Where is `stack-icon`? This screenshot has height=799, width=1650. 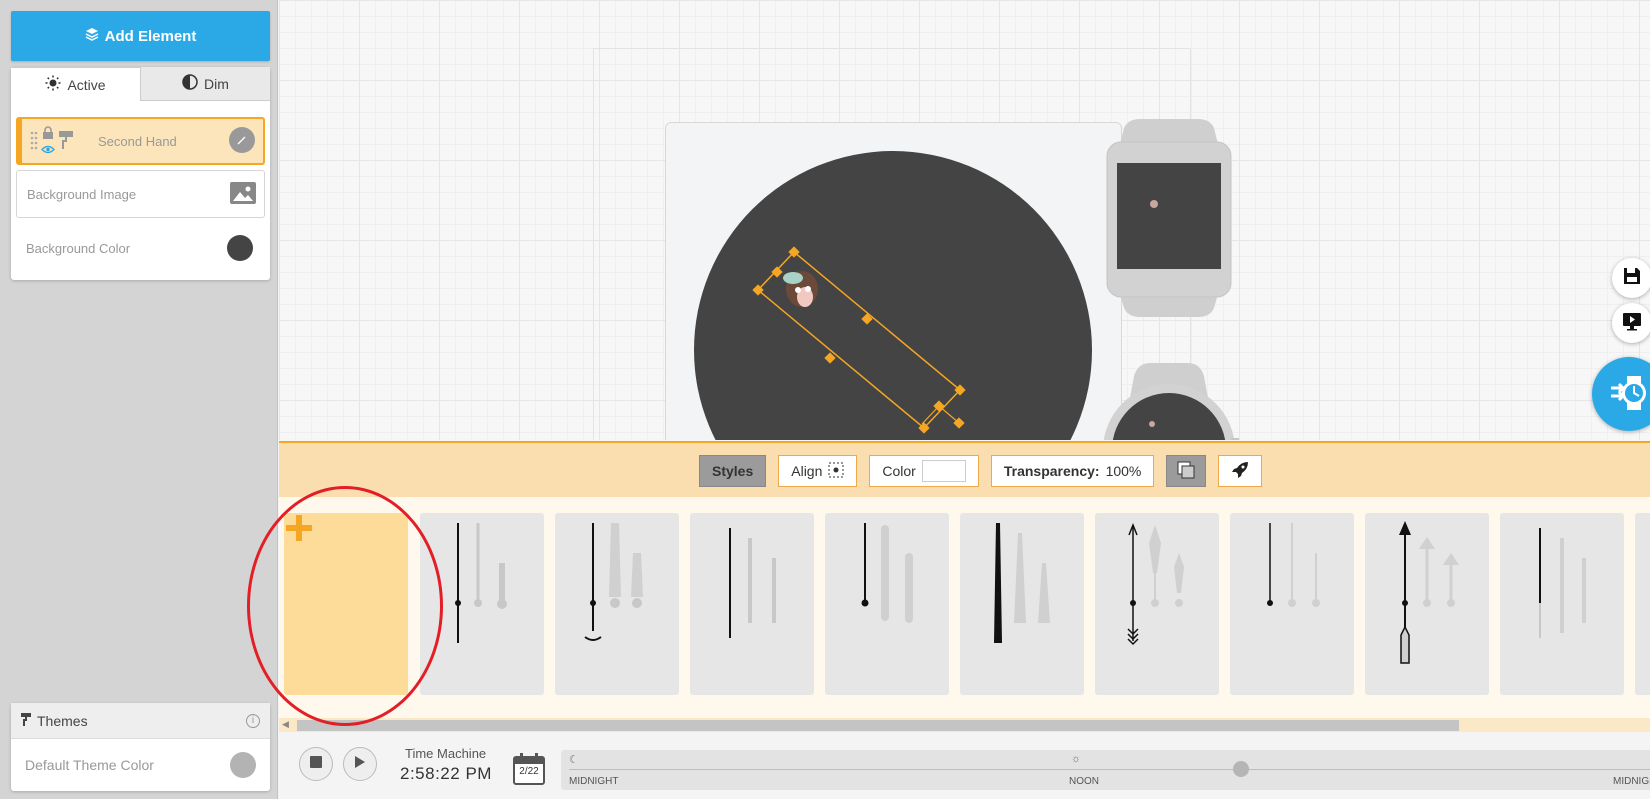 stack-icon is located at coordinates (1186, 471).